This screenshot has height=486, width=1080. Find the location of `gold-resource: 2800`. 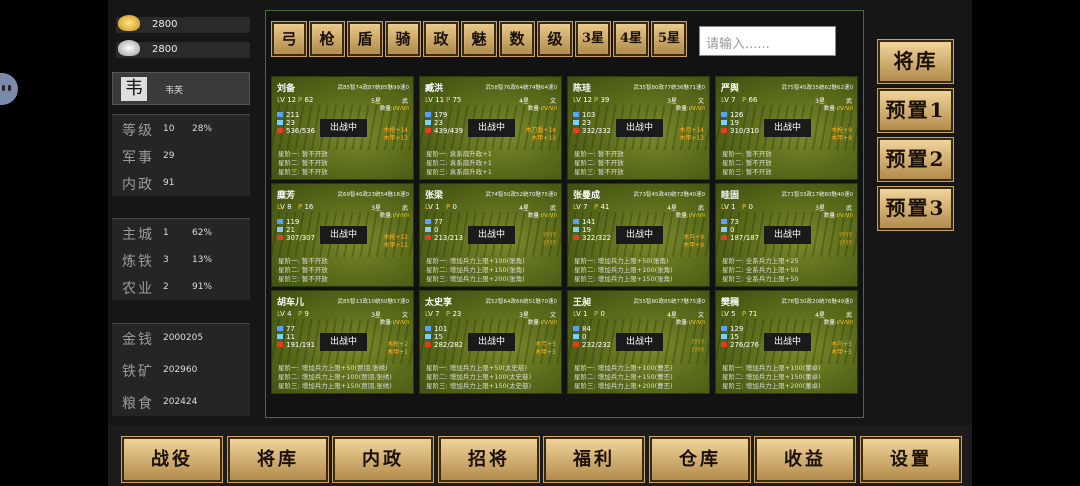

gold-resource: 2800 is located at coordinates (183, 24).